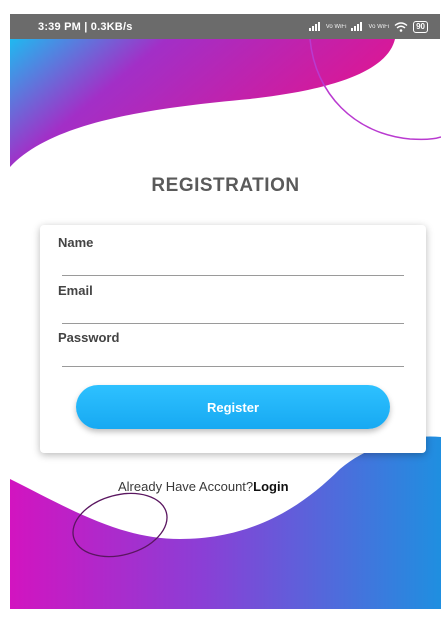 The image size is (441, 618). Describe the element at coordinates (233, 407) in the screenshot. I see `register-button: Register` at that location.